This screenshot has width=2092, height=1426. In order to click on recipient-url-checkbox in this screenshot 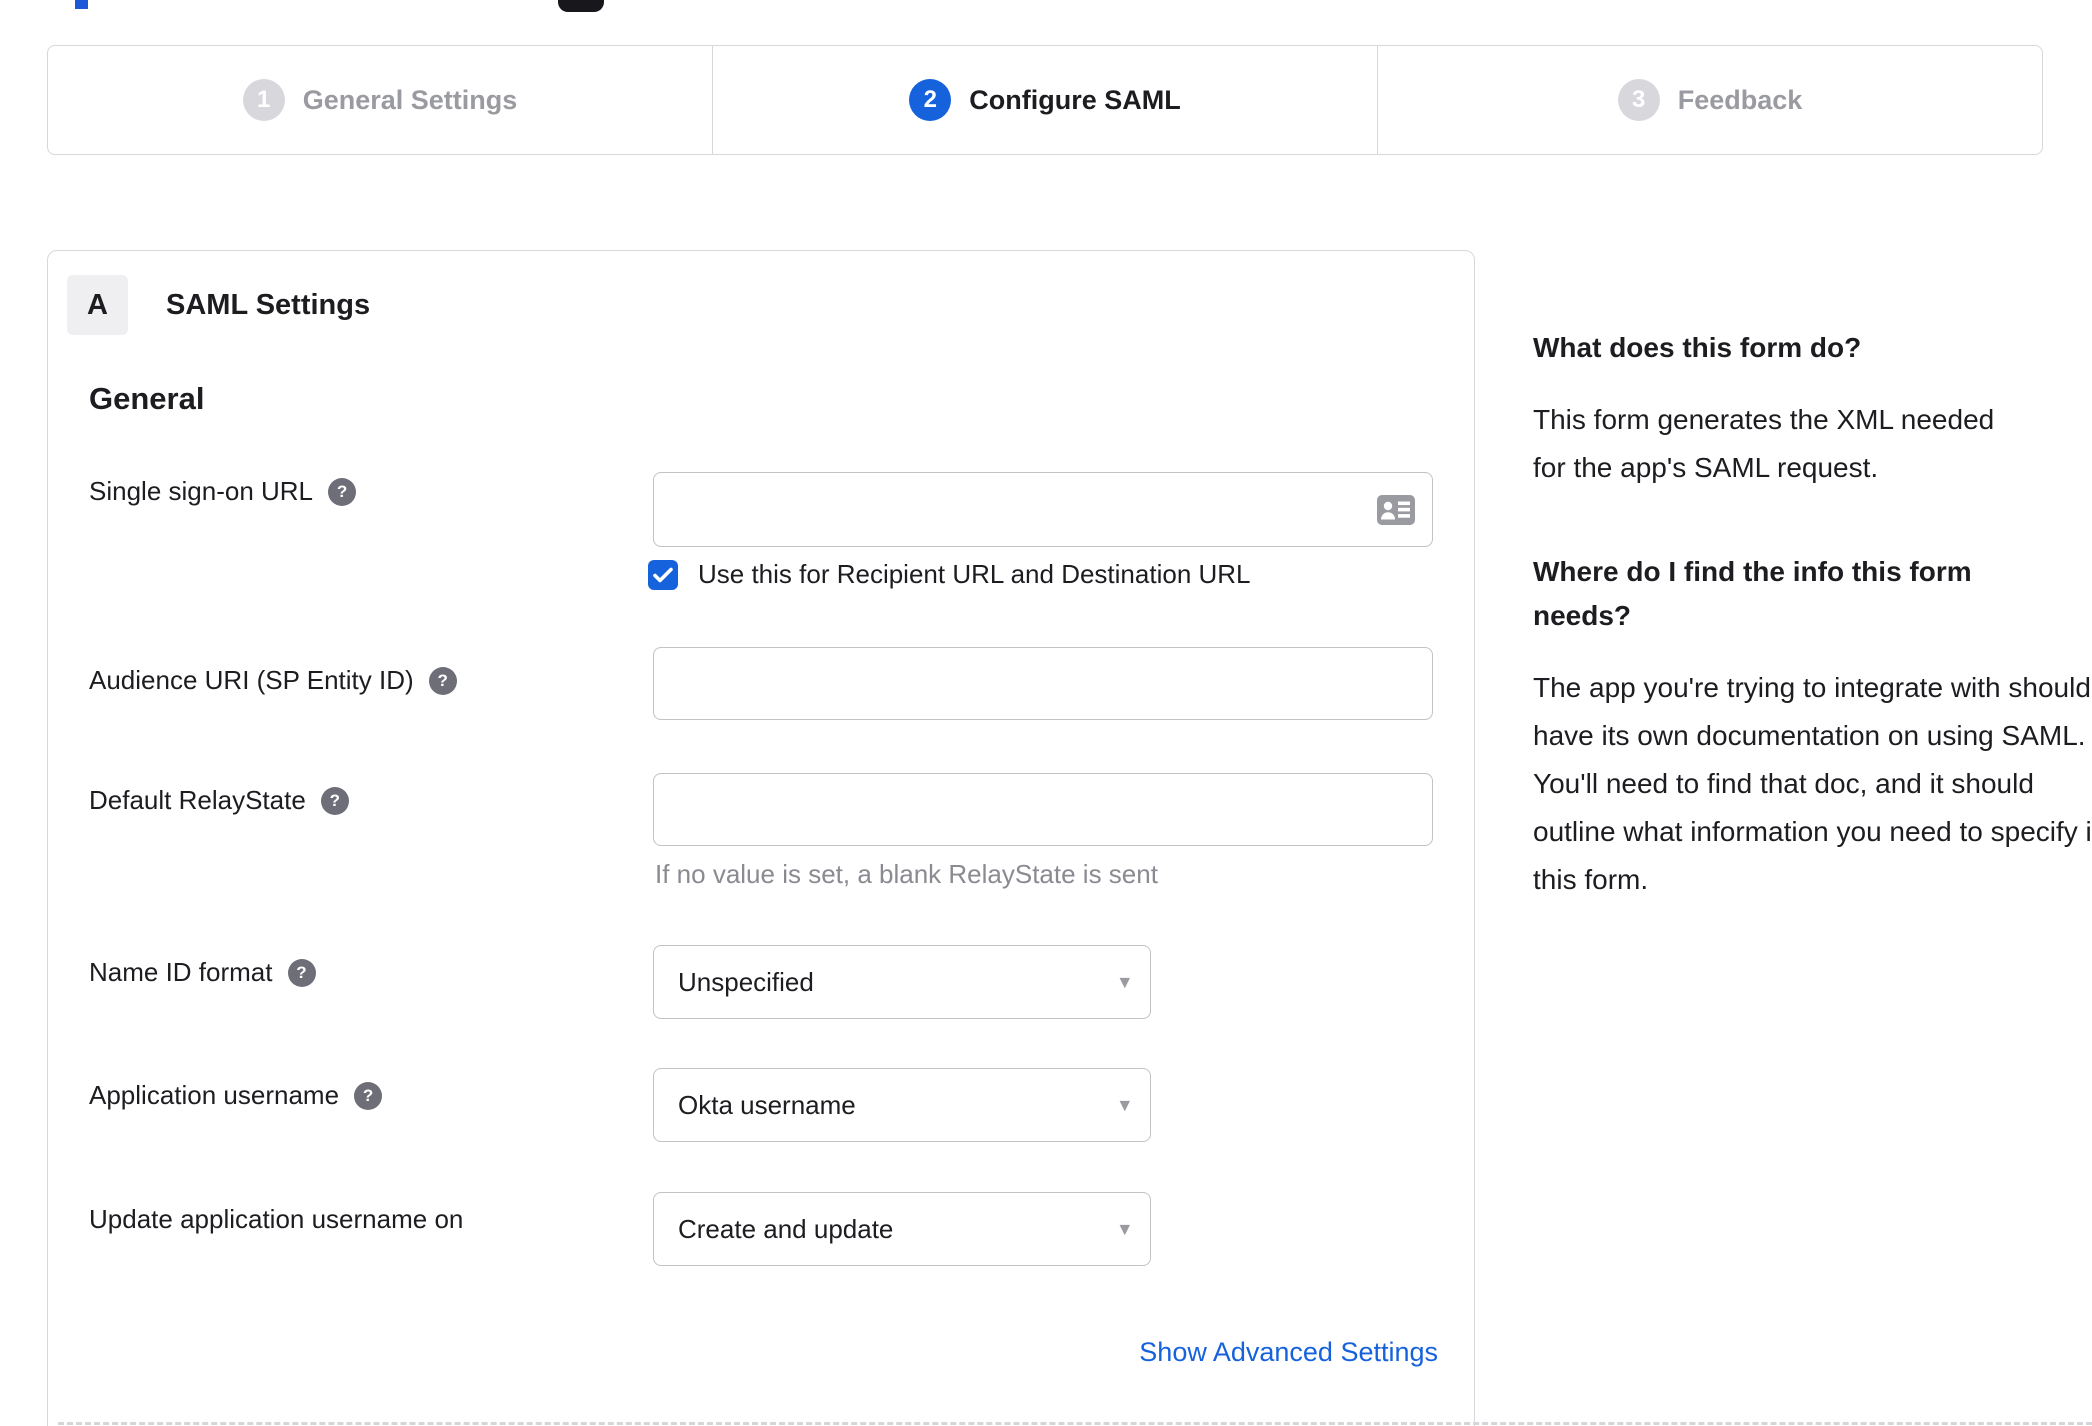, I will do `click(663, 574)`.